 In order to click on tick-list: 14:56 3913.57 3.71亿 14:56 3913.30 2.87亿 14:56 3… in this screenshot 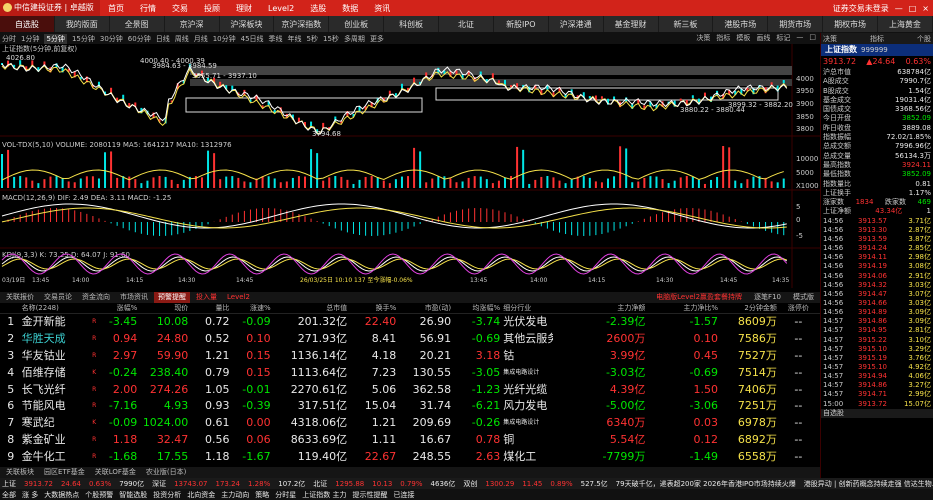, I will do `click(877, 313)`.